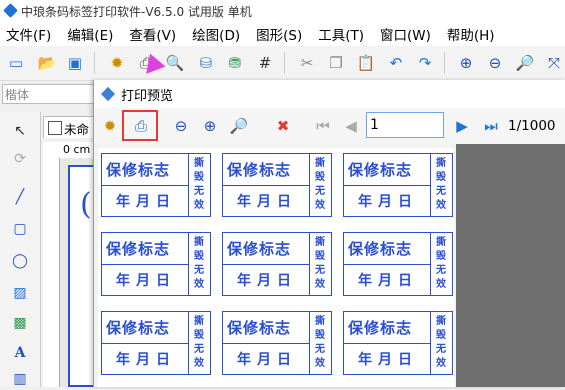 This screenshot has height=390, width=565. What do you see at coordinates (136, 12) in the screenshot?
I see `window-title: 中琅条码标签打印软件-V6.5.0 试用版 单机` at bounding box center [136, 12].